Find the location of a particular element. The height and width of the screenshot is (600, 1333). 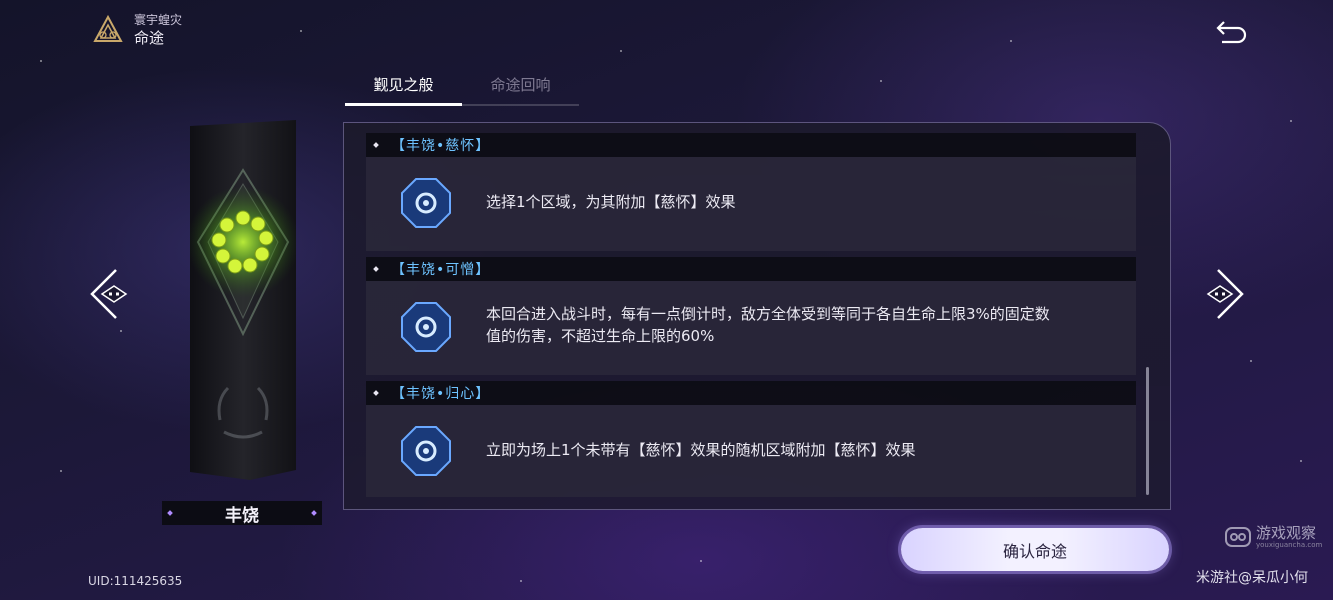

tab-bar: 觐见之般 命途回响 is located at coordinates (462, 88).